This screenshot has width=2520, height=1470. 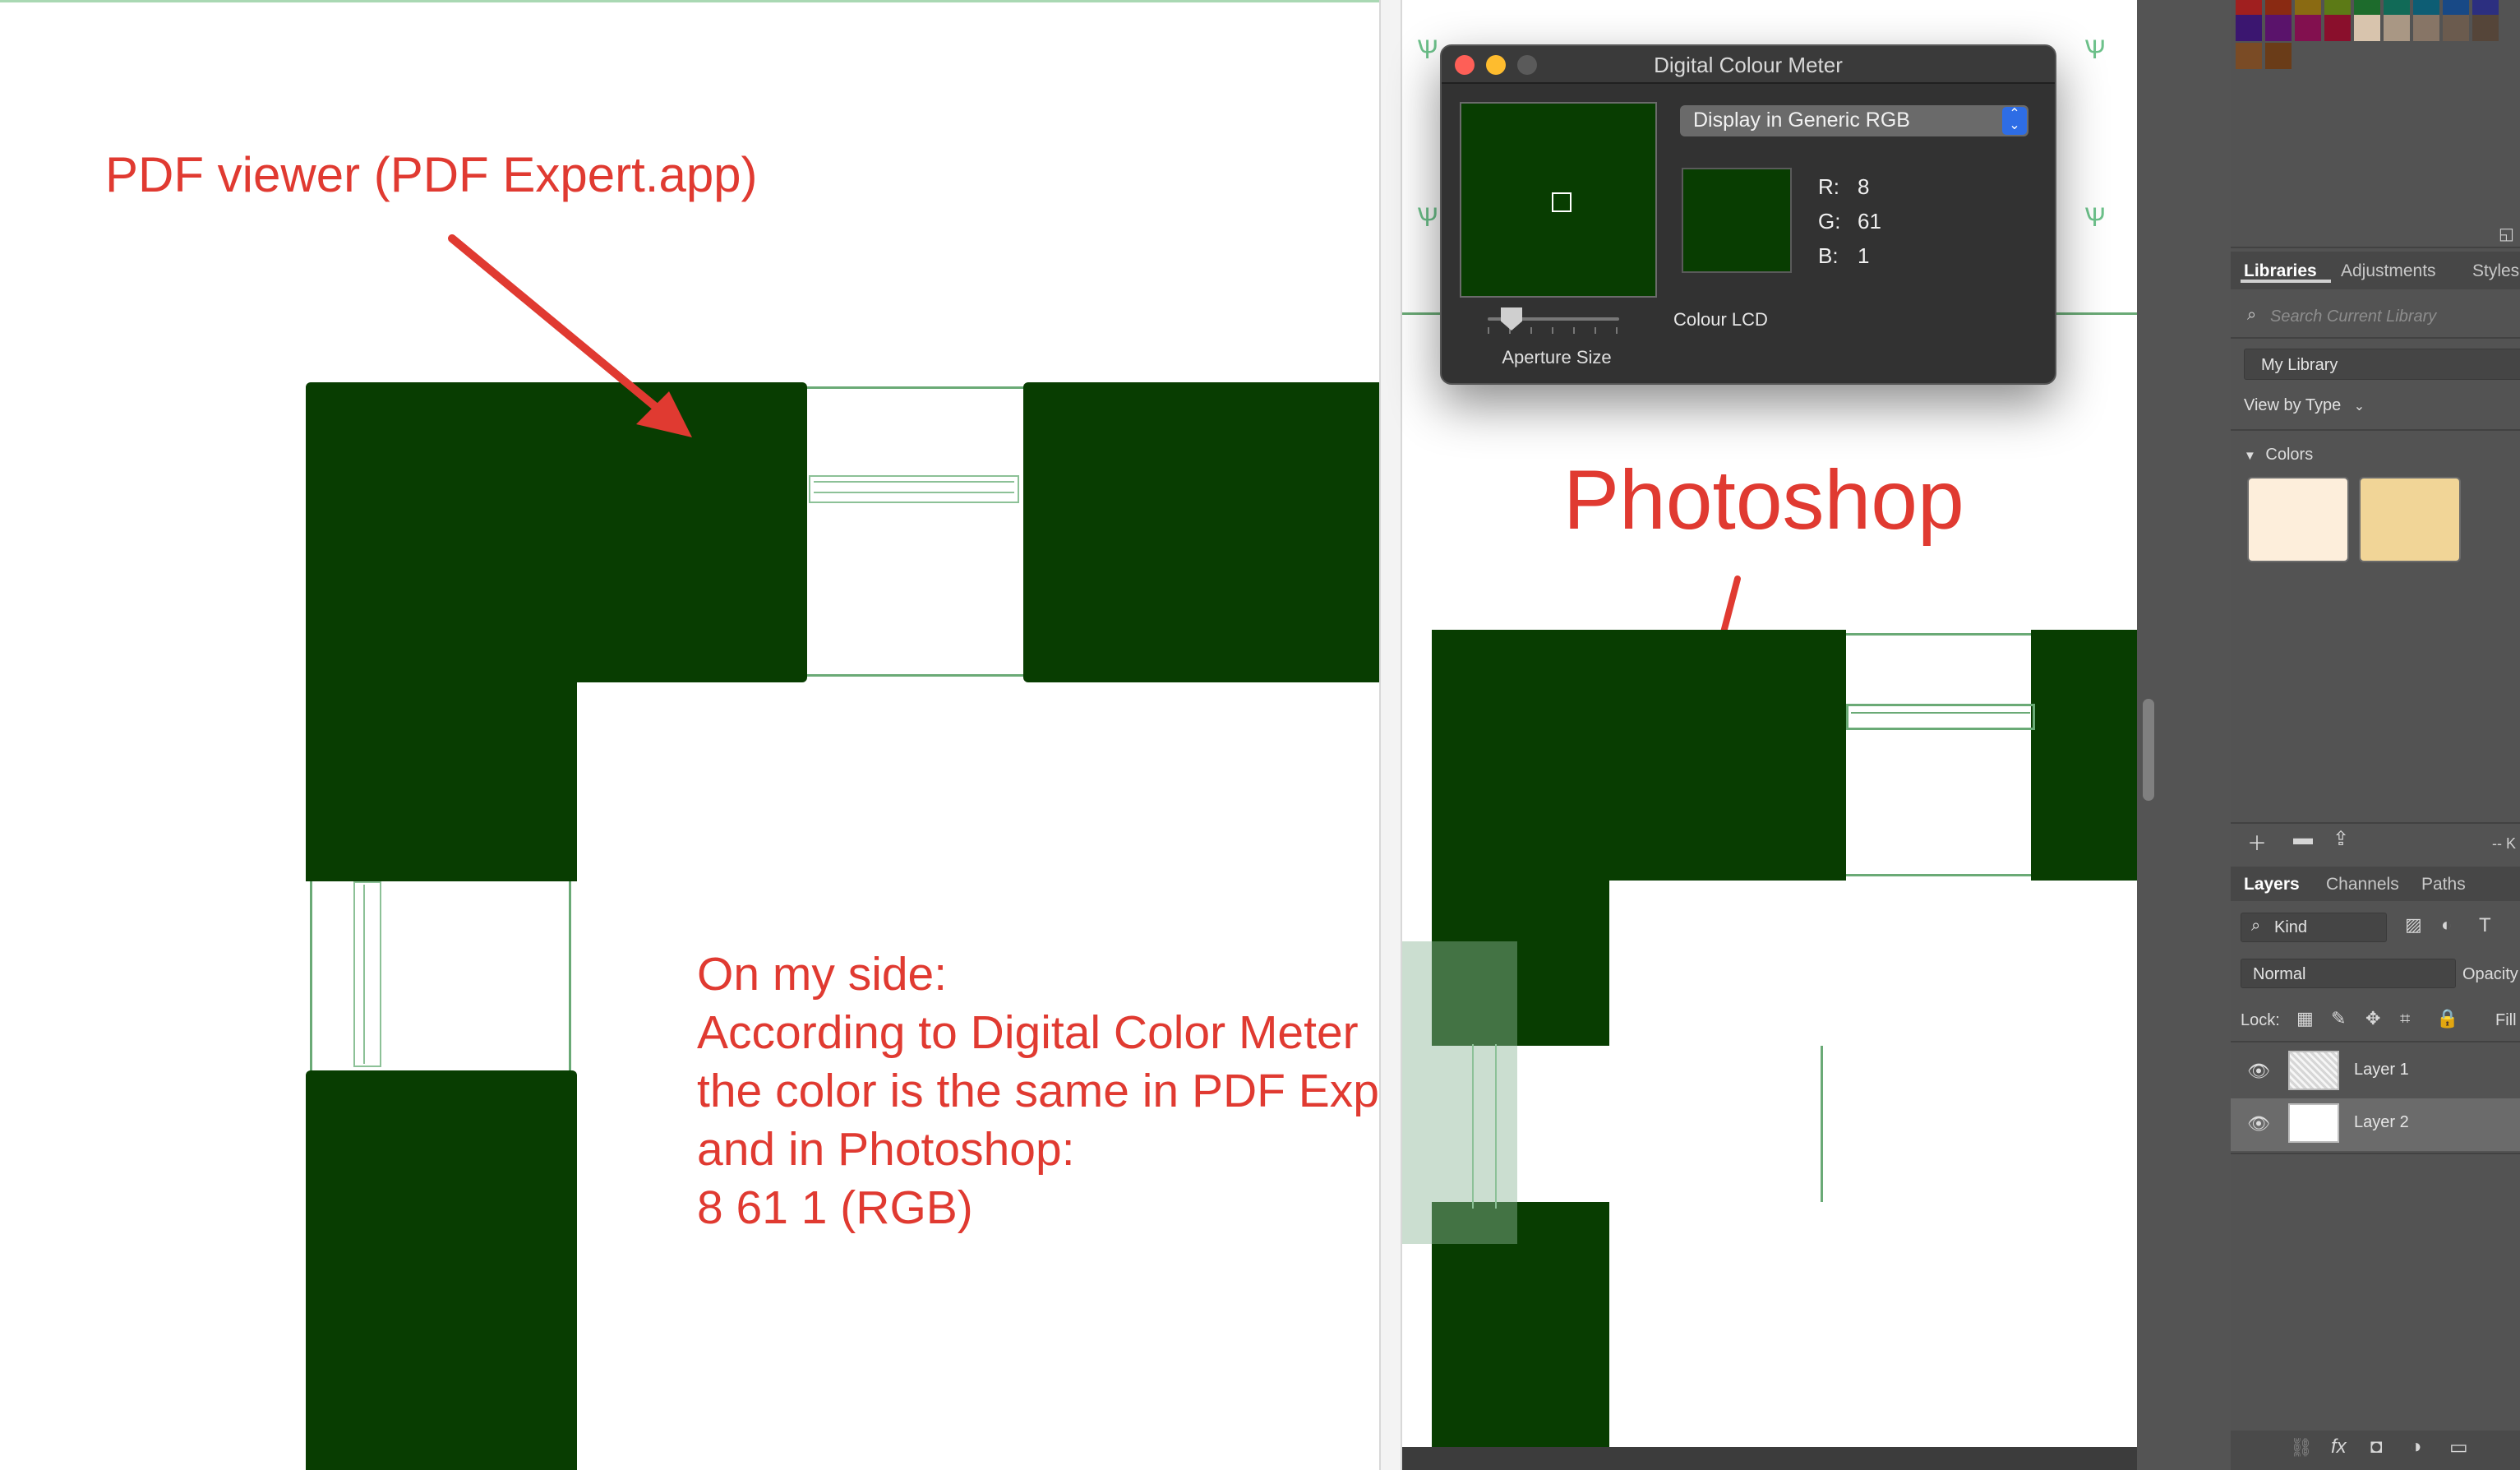 I want to click on photoshop-label: Photoshop, so click(x=1763, y=500).